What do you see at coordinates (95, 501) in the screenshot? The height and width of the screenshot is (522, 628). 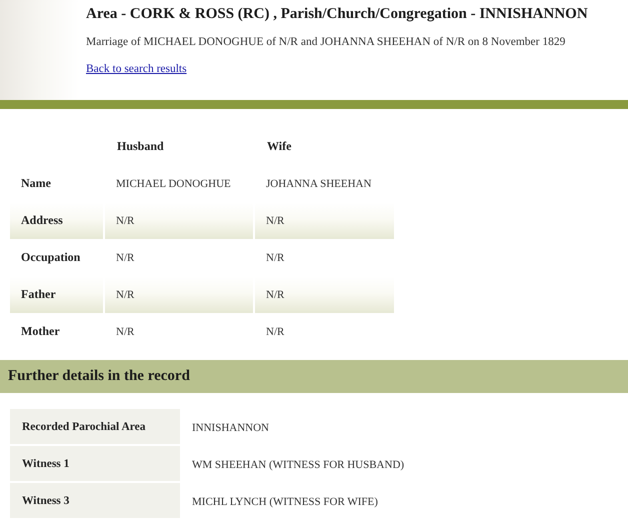 I see `detail-label: Witness 3` at bounding box center [95, 501].